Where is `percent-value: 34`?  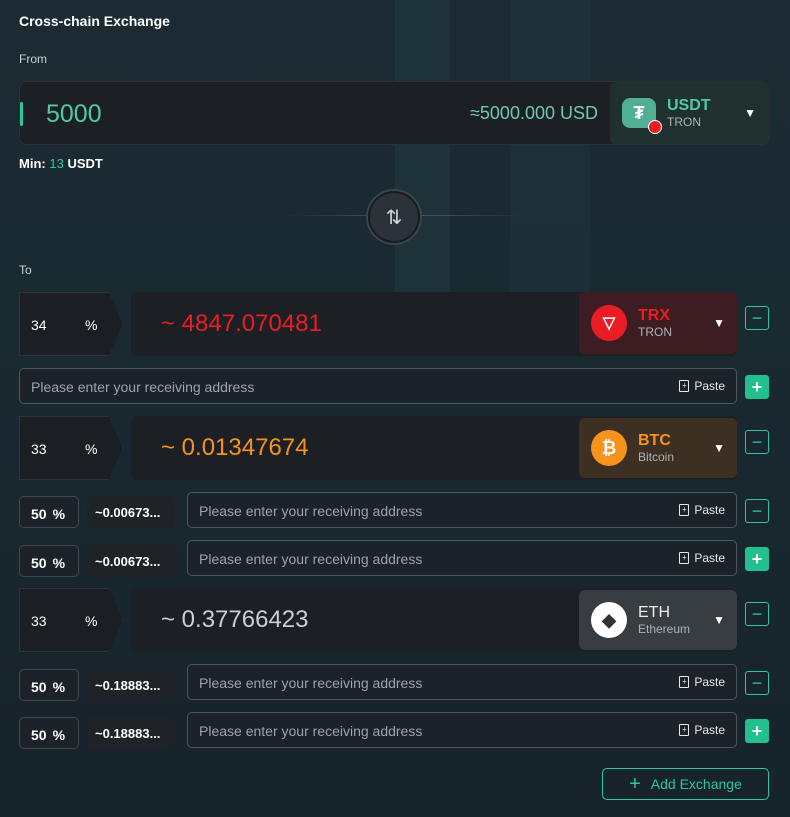
percent-value: 34 is located at coordinates (39, 325).